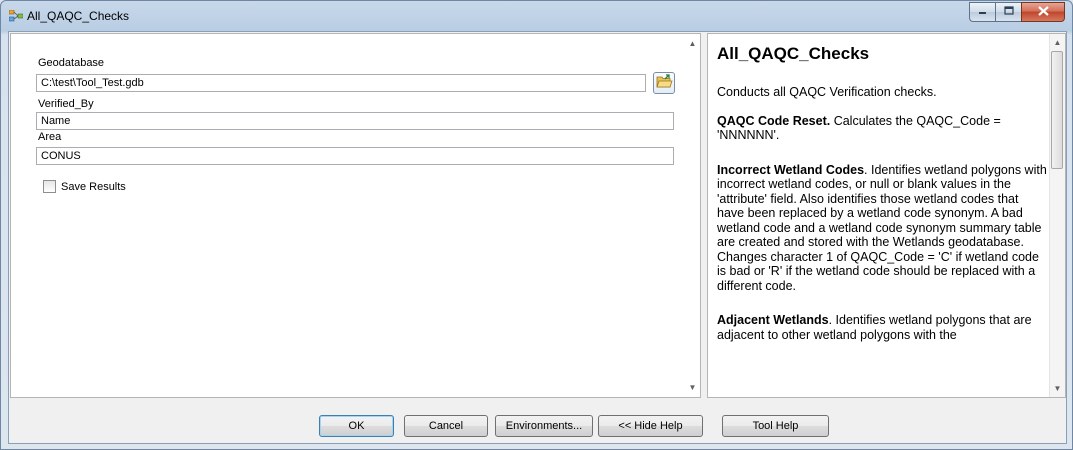 Image resolution: width=1073 pixels, height=450 pixels. I want to click on area-input: CONUS, so click(355, 156).